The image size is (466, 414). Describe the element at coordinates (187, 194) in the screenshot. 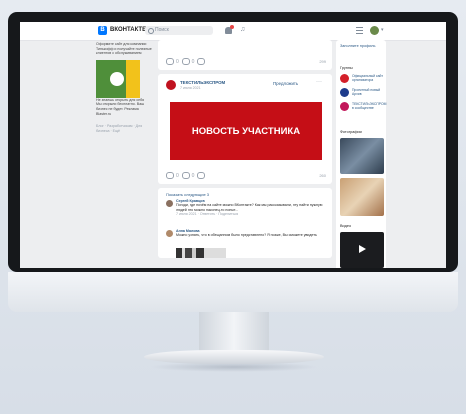

I see `show-more-comments-link: Показать следующие 3` at that location.